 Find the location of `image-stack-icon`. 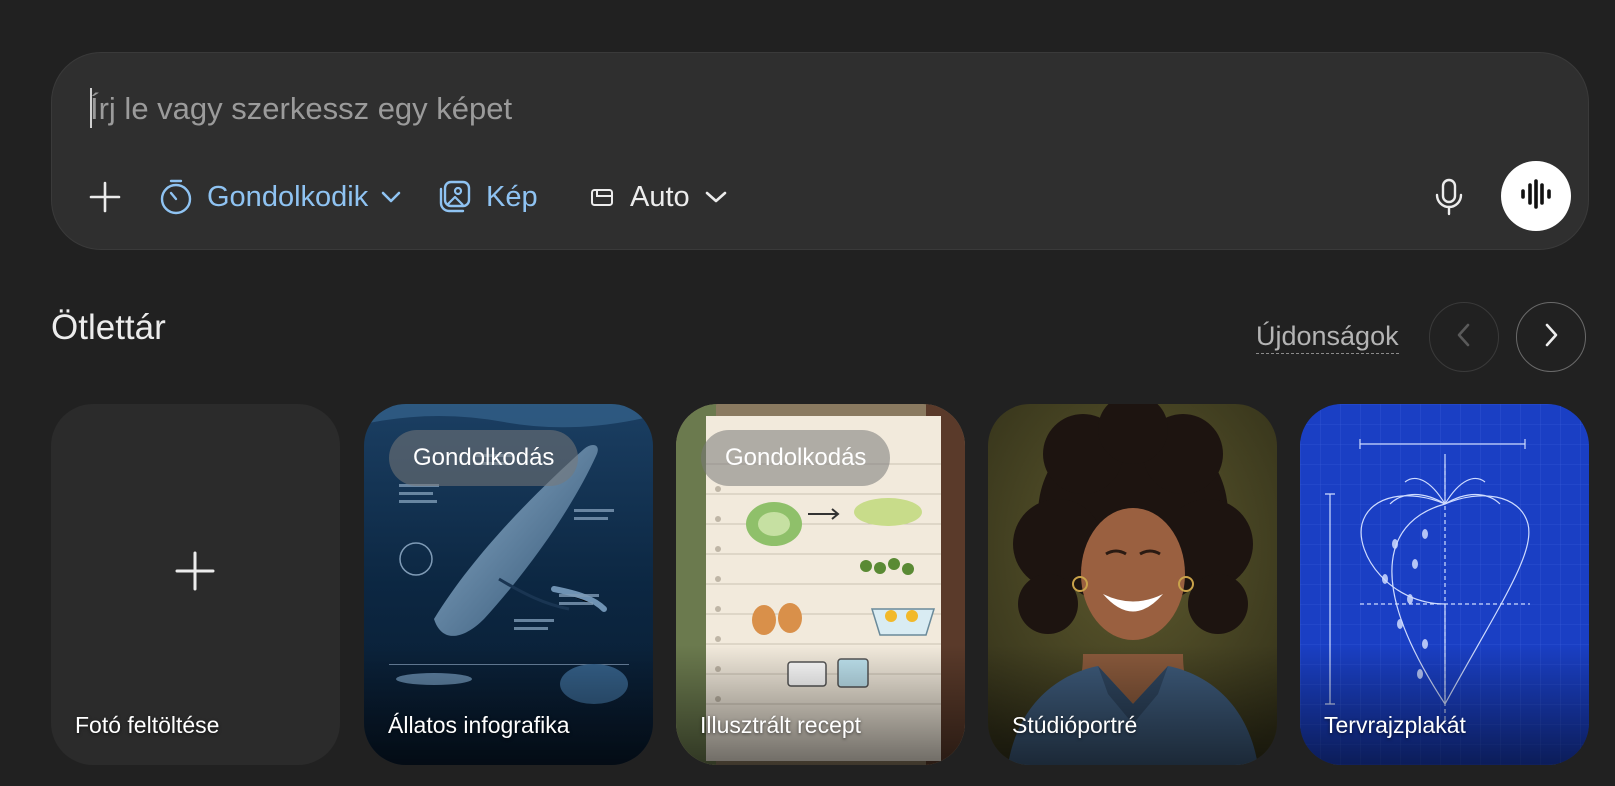

image-stack-icon is located at coordinates (454, 197).